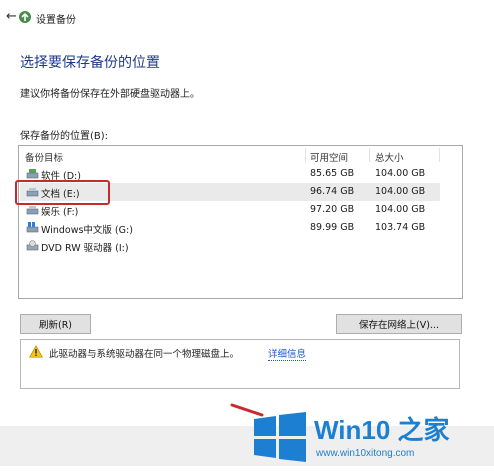  Describe the element at coordinates (329, 157) in the screenshot. I see `column-header-available: 可用空间` at that location.